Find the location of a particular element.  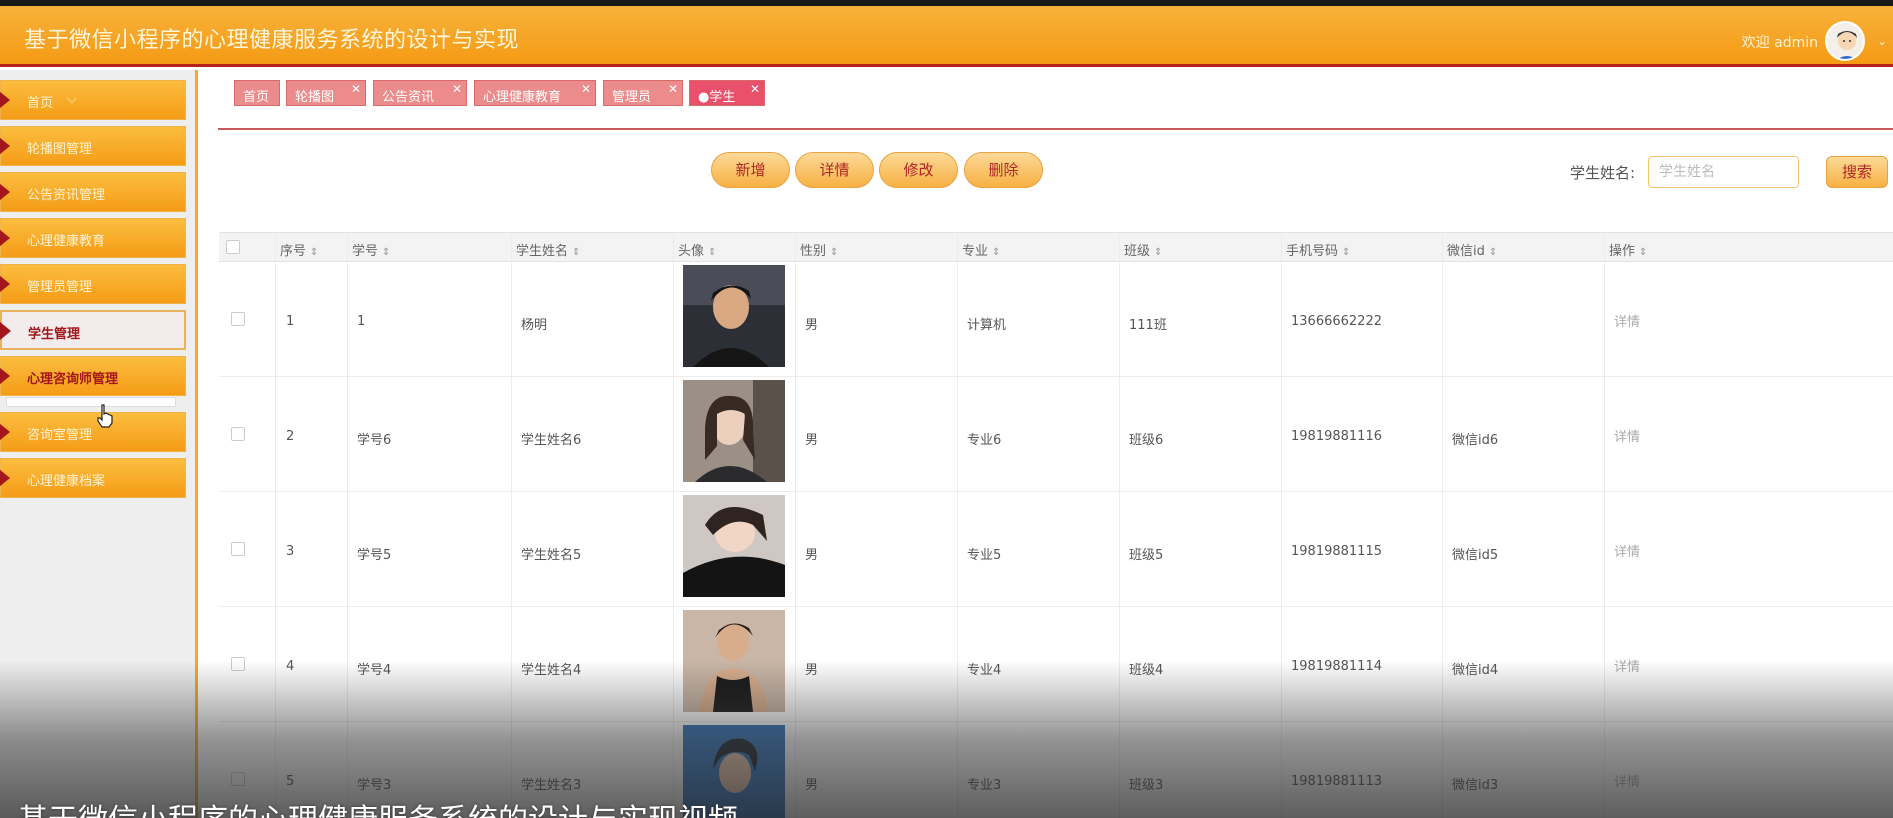

column-header: 微信id ⇕ is located at coordinates (1472, 249).